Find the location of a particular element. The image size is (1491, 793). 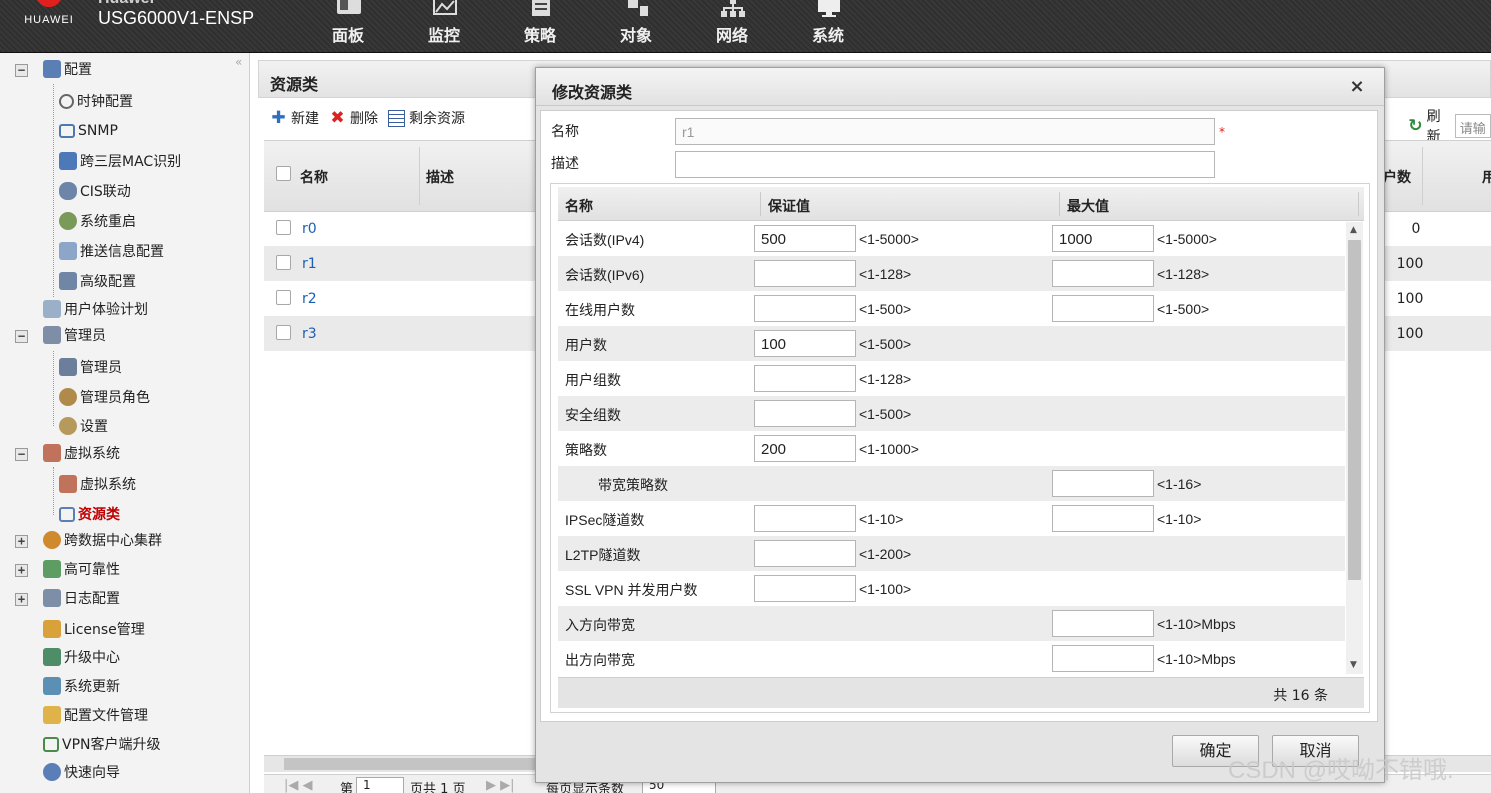

tree-item-vsys: 虚拟系统 is located at coordinates (97, 484).